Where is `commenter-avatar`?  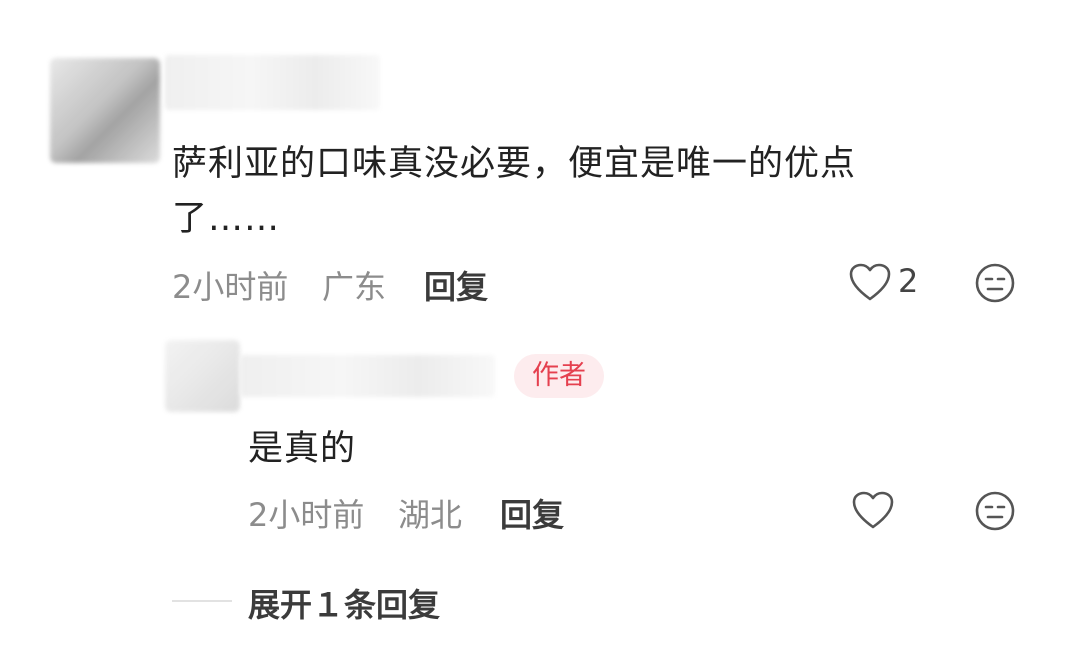 commenter-avatar is located at coordinates (105, 110).